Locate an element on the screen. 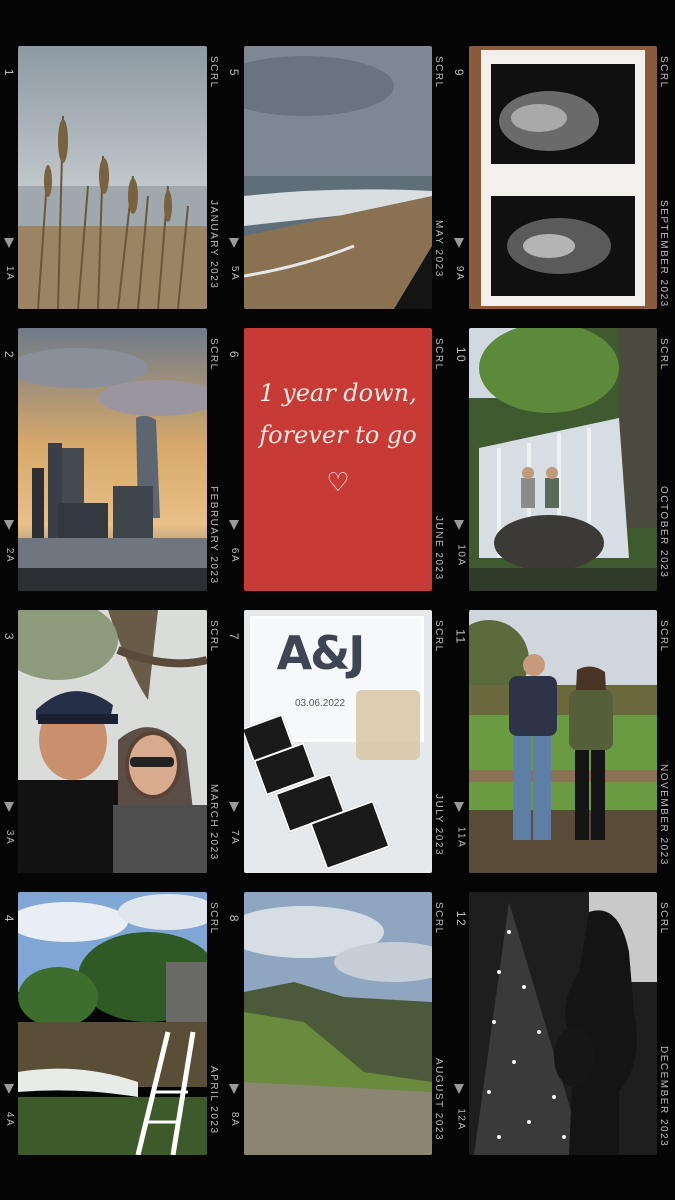  photo-keepsake-frame: A&J 03.06.2022 is located at coordinates (338, 741).